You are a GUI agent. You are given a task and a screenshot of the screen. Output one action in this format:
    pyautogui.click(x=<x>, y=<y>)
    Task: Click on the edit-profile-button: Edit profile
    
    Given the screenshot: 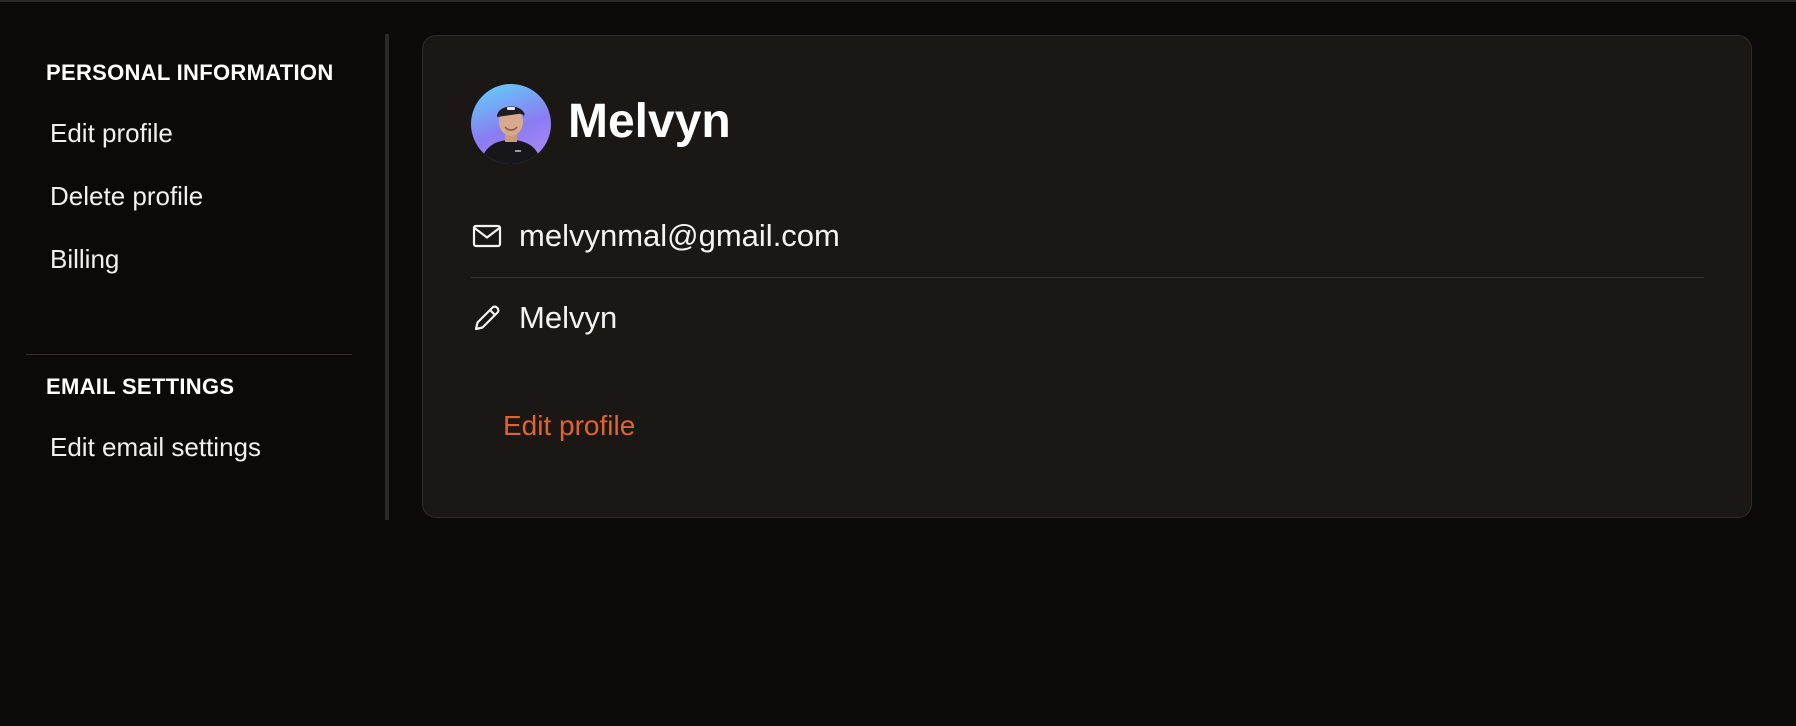 What is the action you would take?
    pyautogui.click(x=569, y=426)
    